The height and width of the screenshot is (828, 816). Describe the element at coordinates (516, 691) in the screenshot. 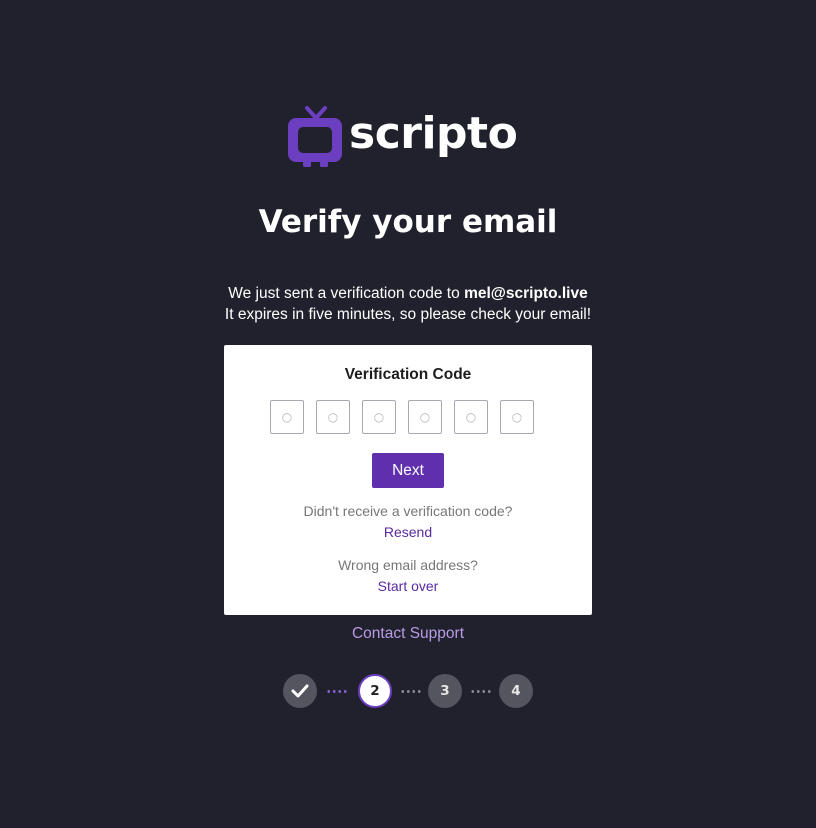

I see `step-4: 4` at that location.